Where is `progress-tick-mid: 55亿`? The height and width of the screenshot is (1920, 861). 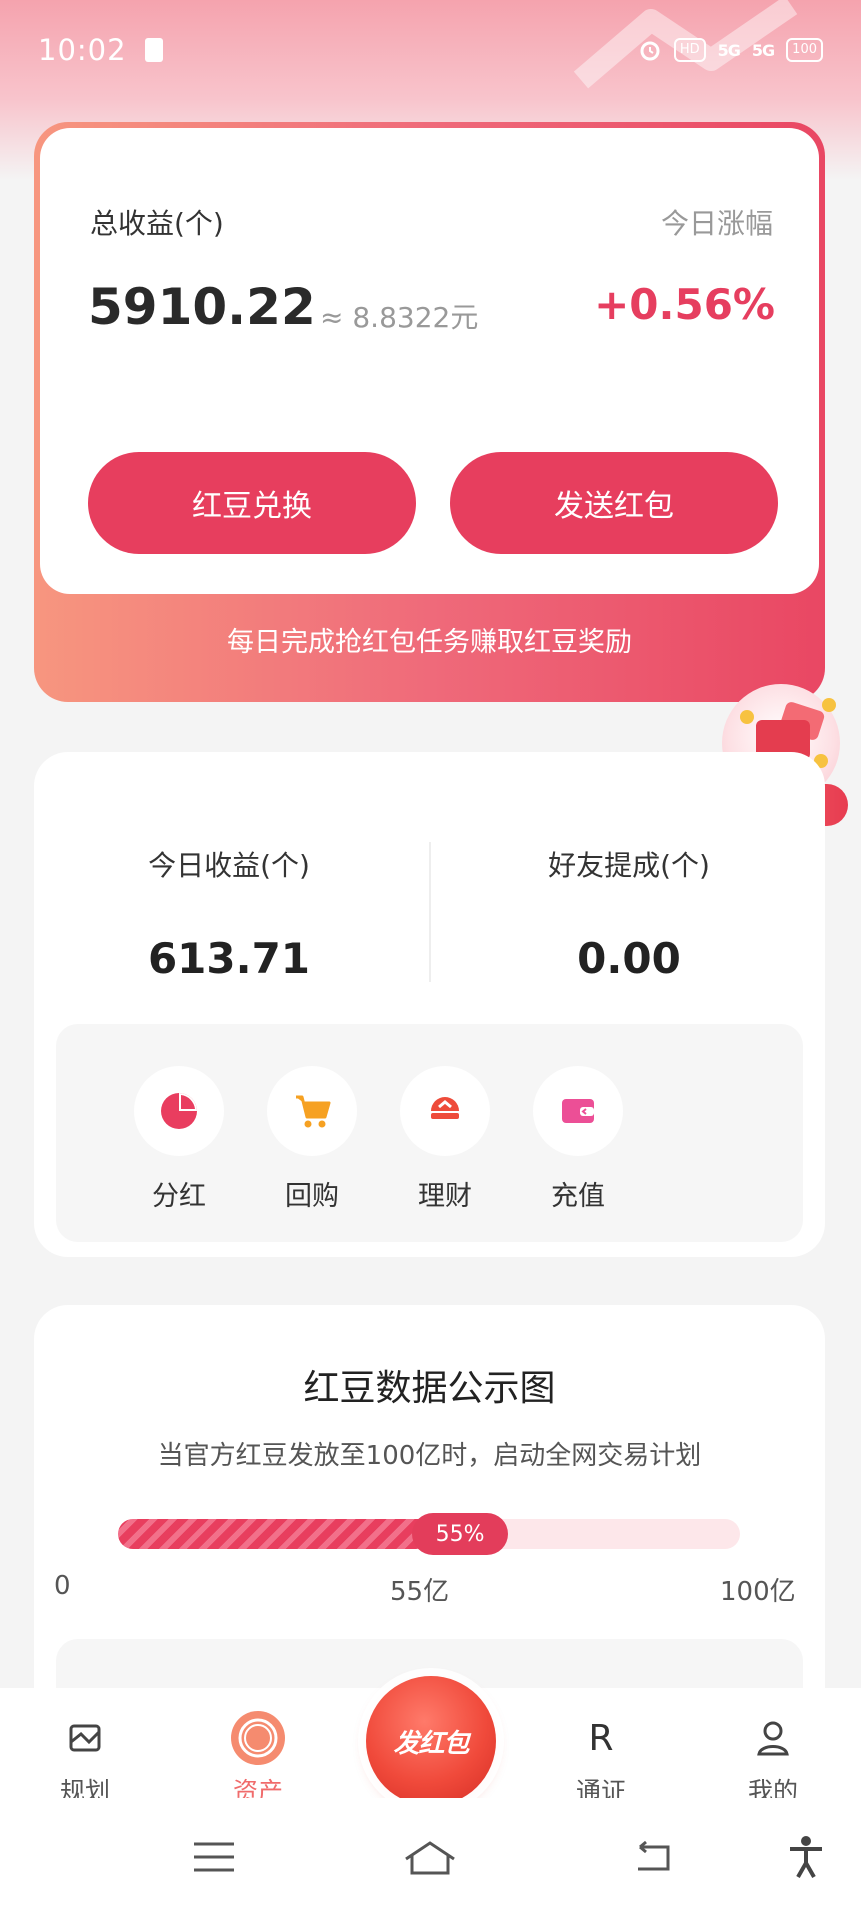 progress-tick-mid: 55亿 is located at coordinates (420, 1592).